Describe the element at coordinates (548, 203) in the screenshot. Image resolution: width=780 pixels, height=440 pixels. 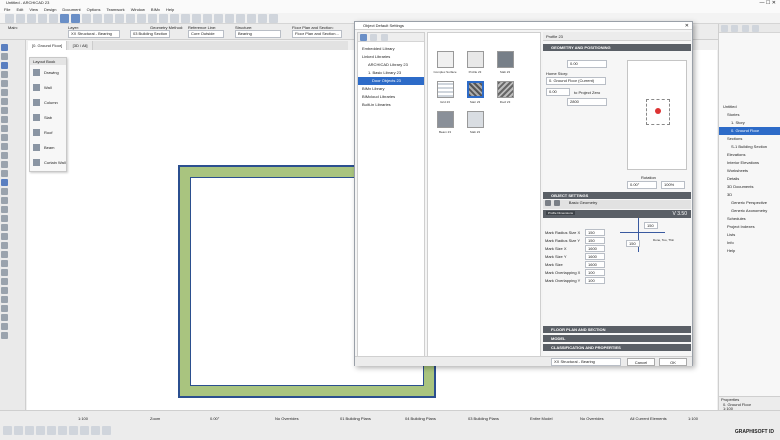
I see `params-list-icon` at that location.